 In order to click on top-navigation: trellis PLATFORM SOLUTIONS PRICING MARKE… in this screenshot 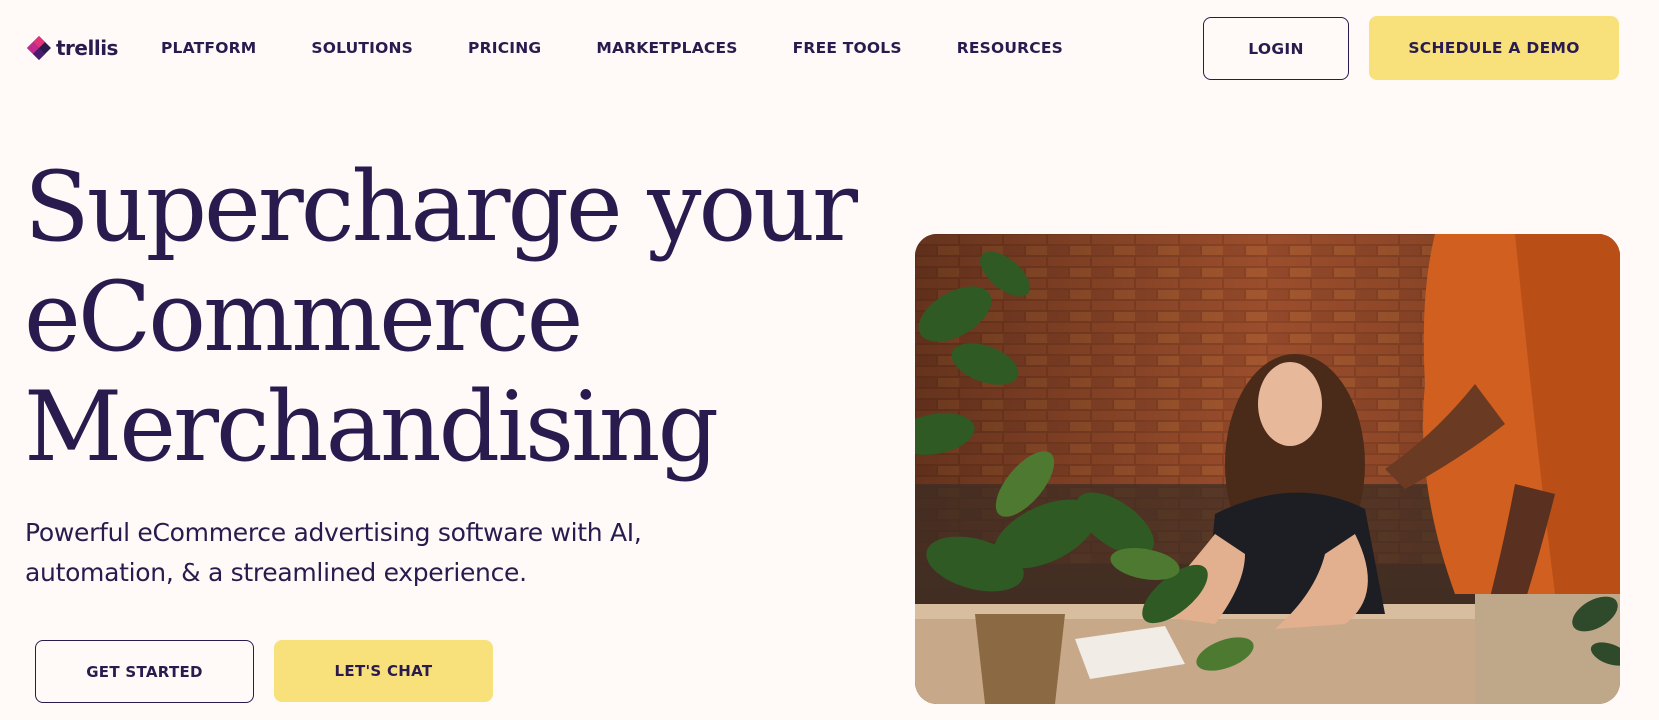, I will do `click(829, 48)`.